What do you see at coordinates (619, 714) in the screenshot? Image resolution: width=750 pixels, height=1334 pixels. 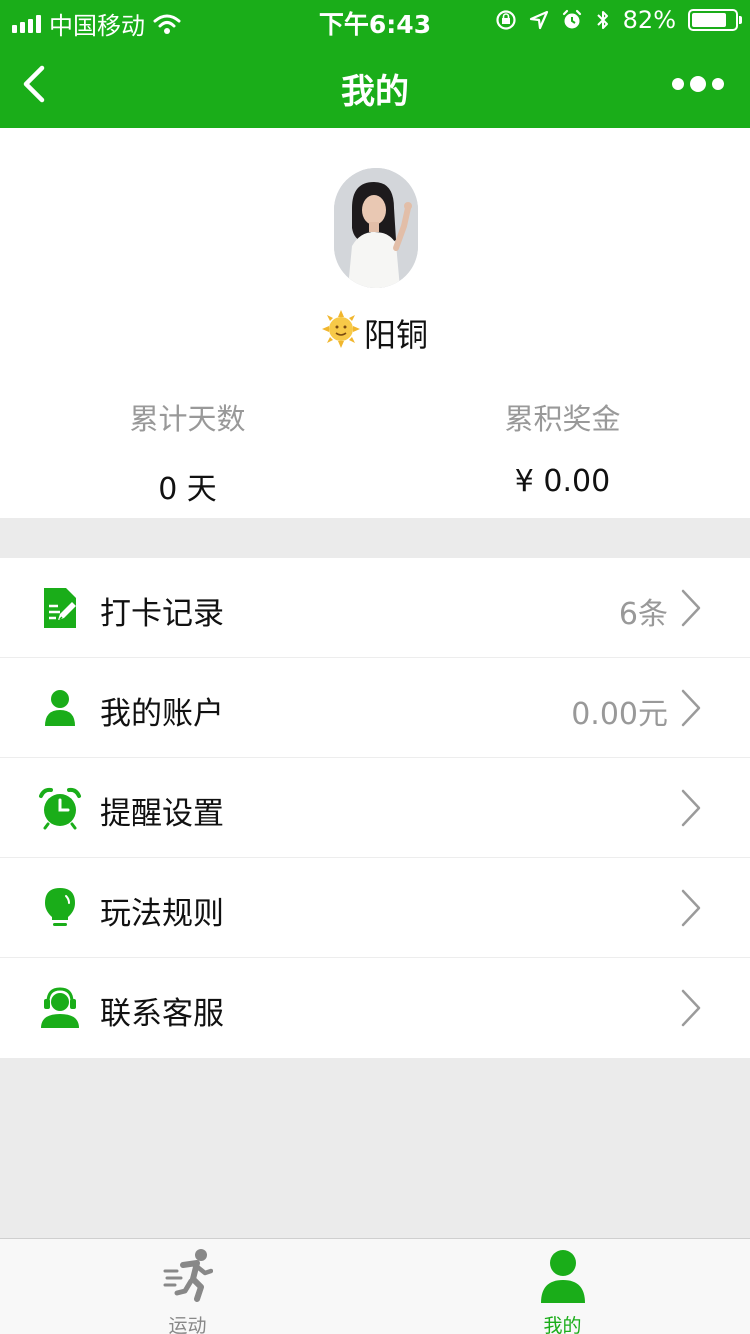 I see `menu-value: 0.00元` at bounding box center [619, 714].